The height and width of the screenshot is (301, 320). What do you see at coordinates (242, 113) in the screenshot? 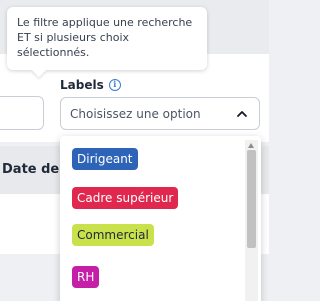
I see `chevron-up-icon` at bounding box center [242, 113].